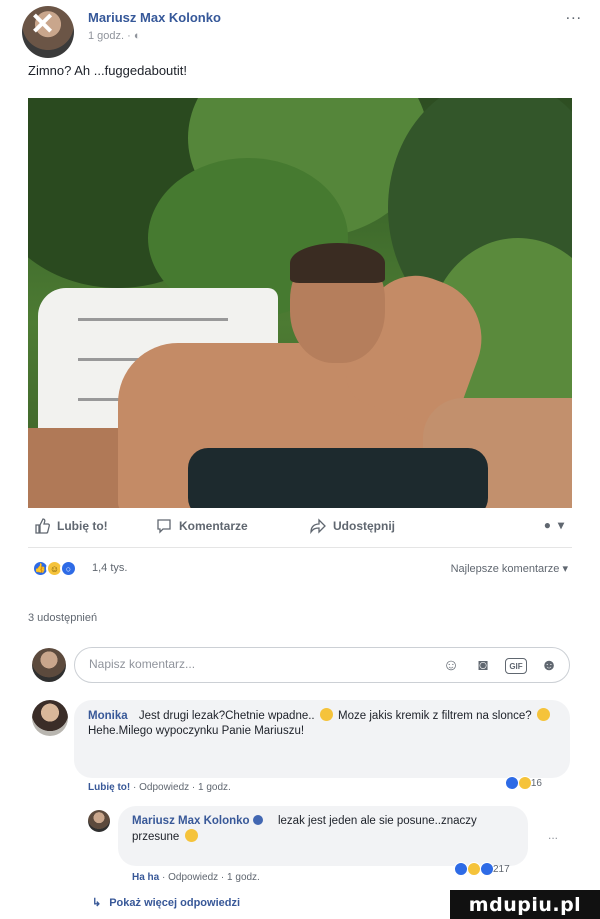 The height and width of the screenshot is (919, 600). What do you see at coordinates (525, 904) in the screenshot?
I see `watermark-logo: mdupiu.pl` at bounding box center [525, 904].